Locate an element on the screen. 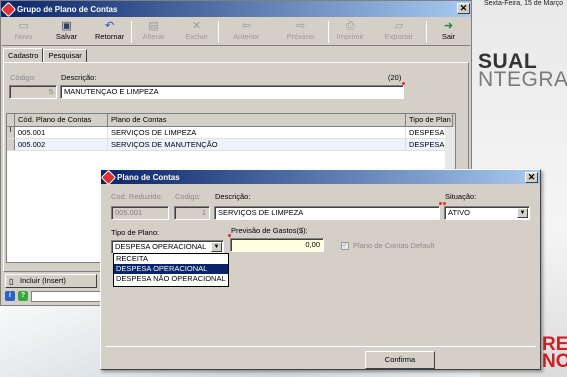  save-icon: ▣ is located at coordinates (66, 26).